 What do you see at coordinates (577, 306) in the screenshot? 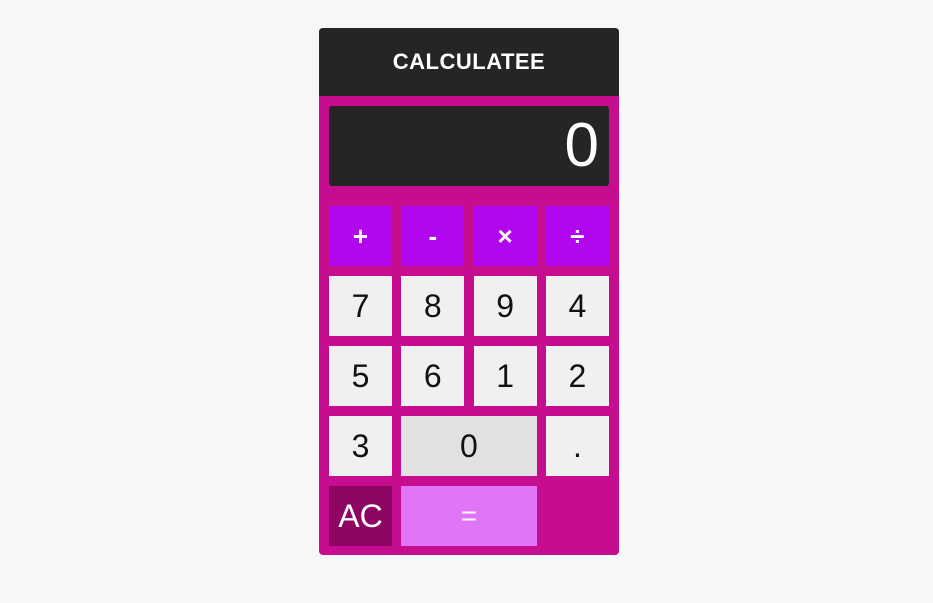
I see `digit-4-button: 4` at bounding box center [577, 306].